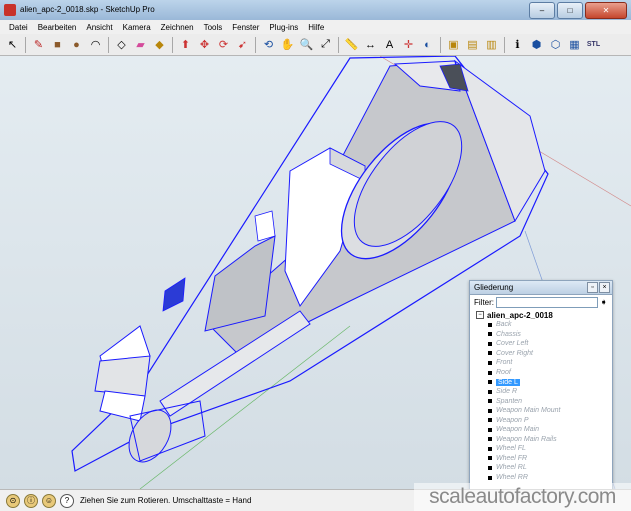  I want to click on axes-tool-icon: ✛, so click(408, 44).